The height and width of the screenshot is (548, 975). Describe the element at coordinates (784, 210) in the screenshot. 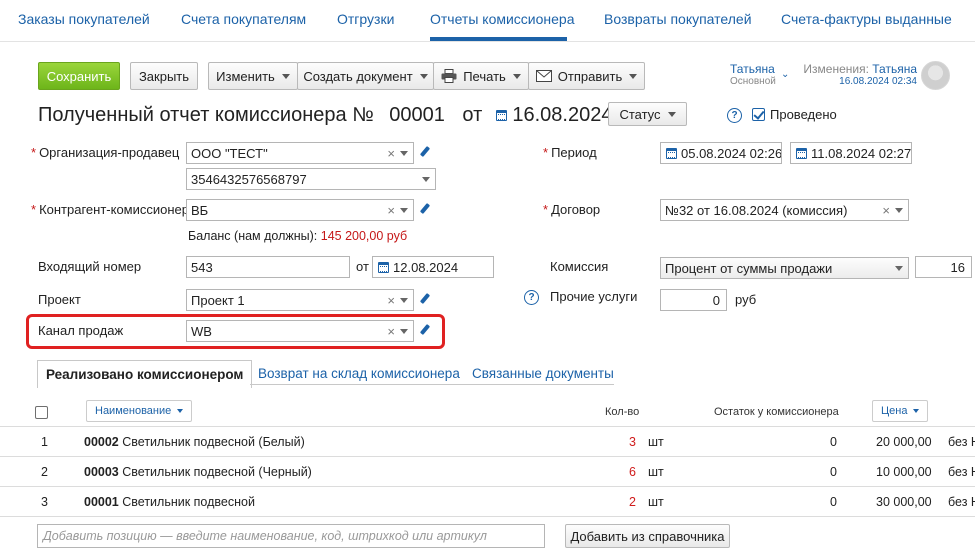

I see `contract-select: №32 от 16.08.2024 (комиссия) ×` at that location.